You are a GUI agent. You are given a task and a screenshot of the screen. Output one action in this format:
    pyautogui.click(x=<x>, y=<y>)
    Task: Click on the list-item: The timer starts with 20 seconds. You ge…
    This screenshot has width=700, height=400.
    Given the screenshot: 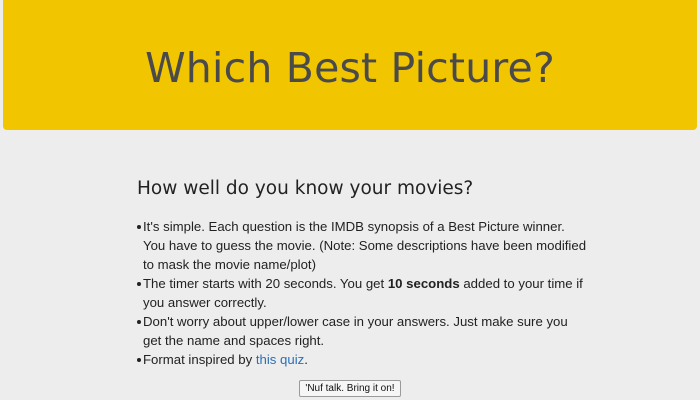 What is the action you would take?
    pyautogui.click(x=362, y=293)
    